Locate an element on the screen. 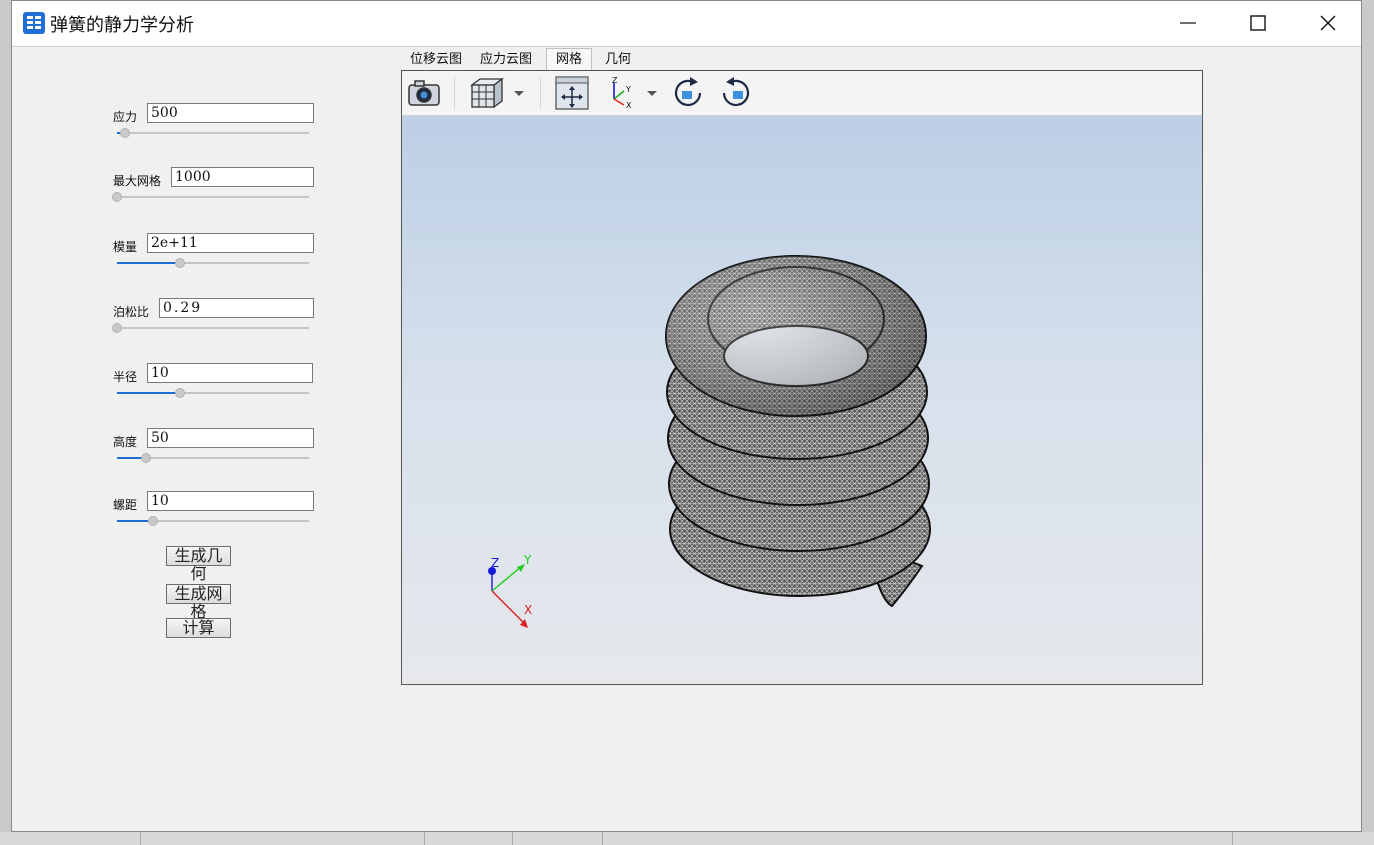  max-mesh-slider is located at coordinates (210, 197).